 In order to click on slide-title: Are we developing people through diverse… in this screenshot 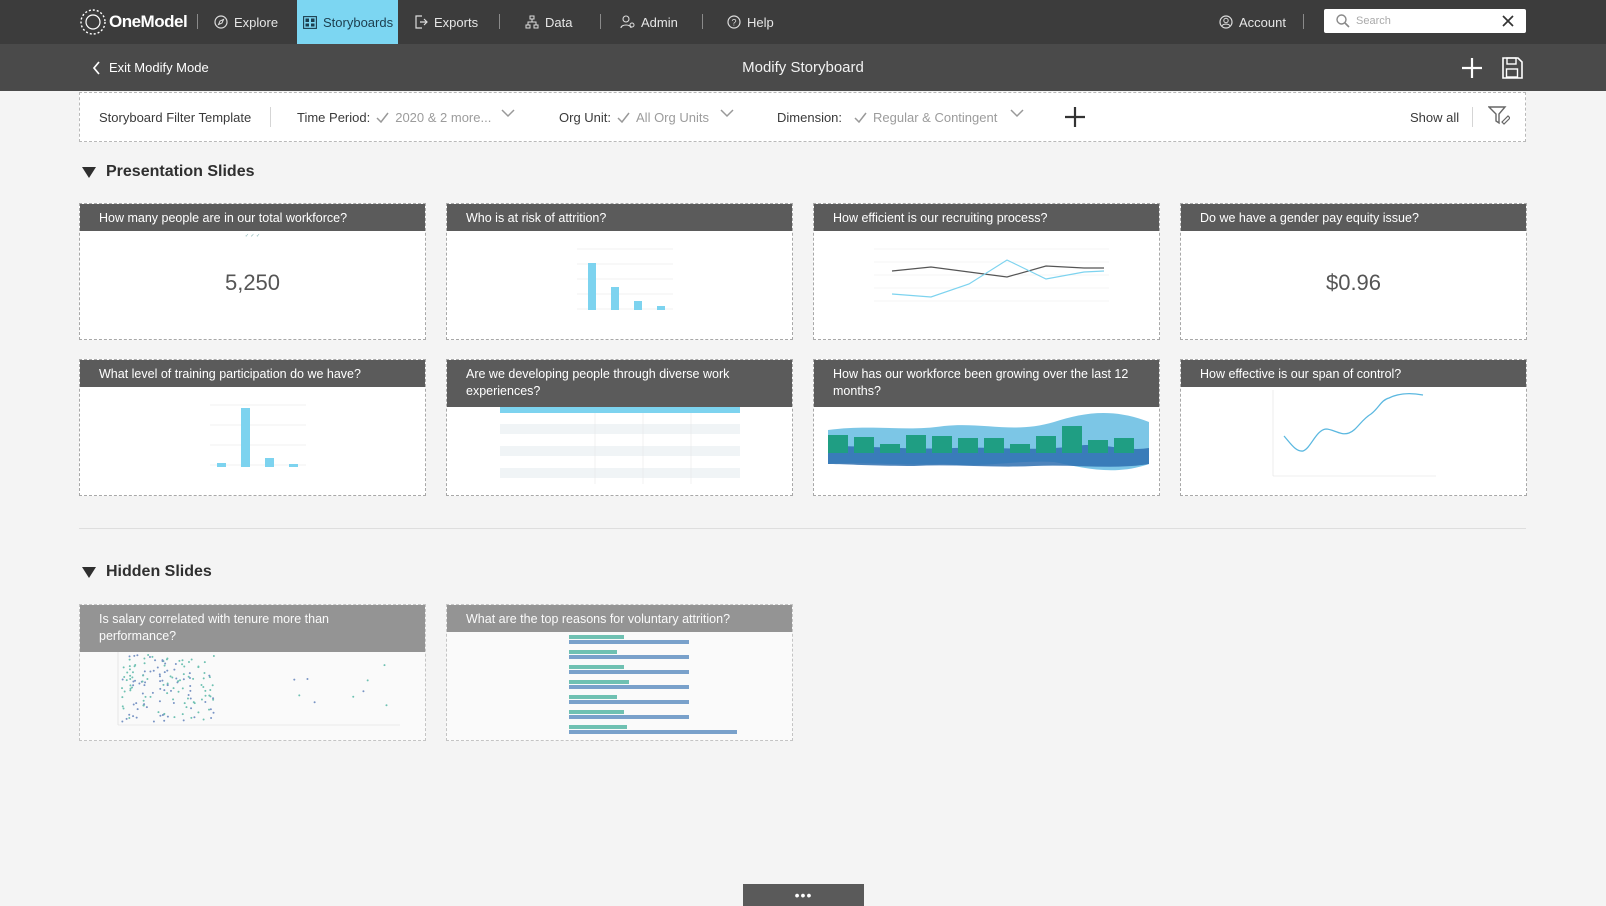, I will do `click(619, 383)`.